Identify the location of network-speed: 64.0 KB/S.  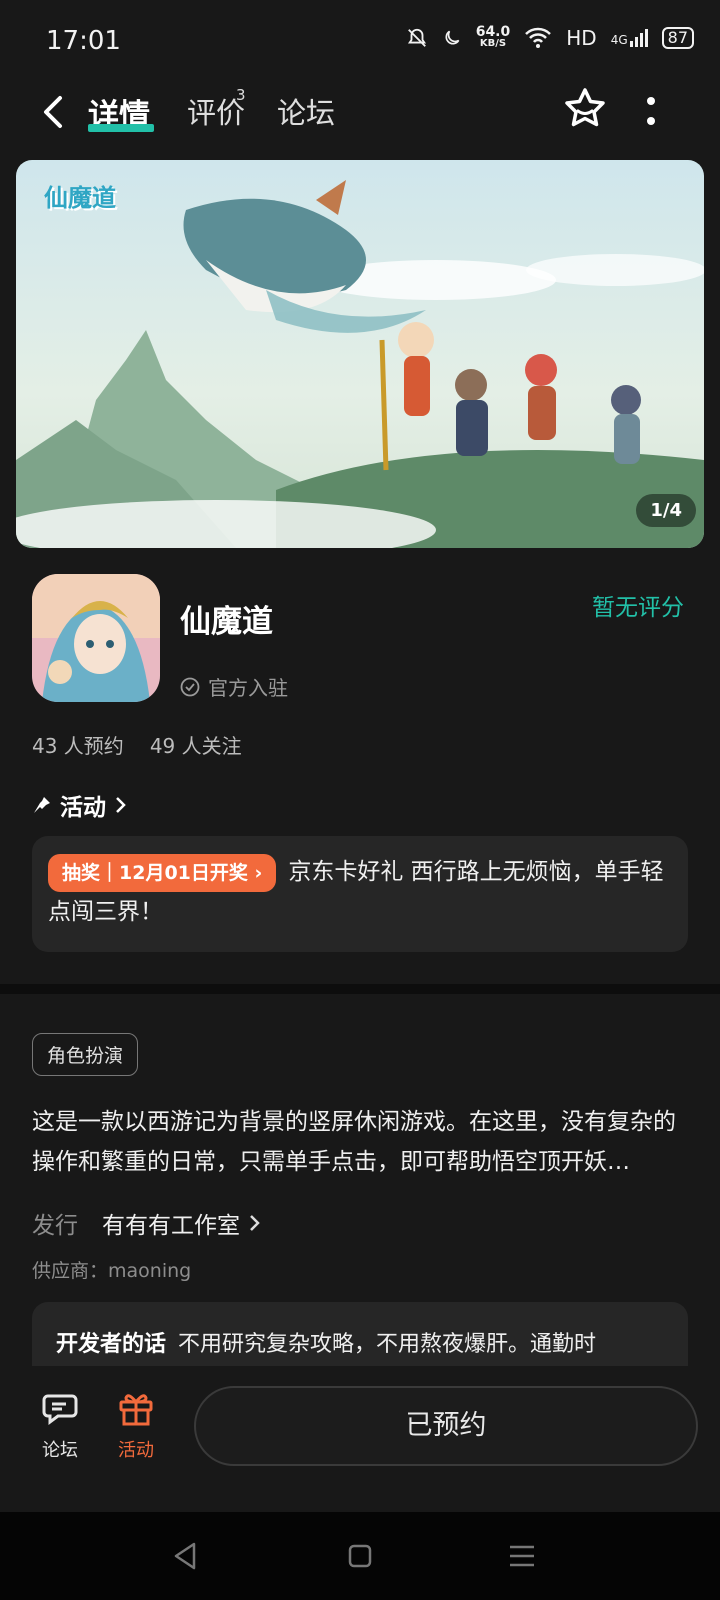
(493, 36).